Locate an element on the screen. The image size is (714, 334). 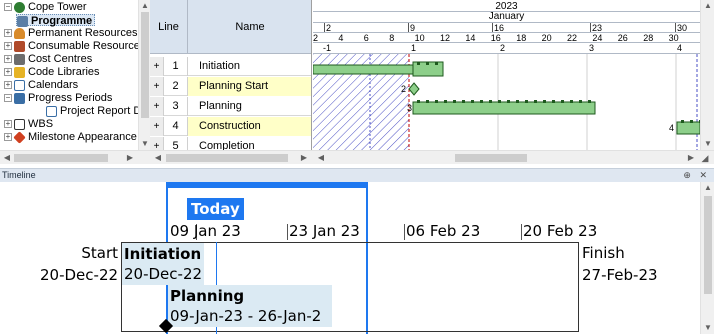
tree-item-progress-periods: − Progress Periods is located at coordinates (58, 98).